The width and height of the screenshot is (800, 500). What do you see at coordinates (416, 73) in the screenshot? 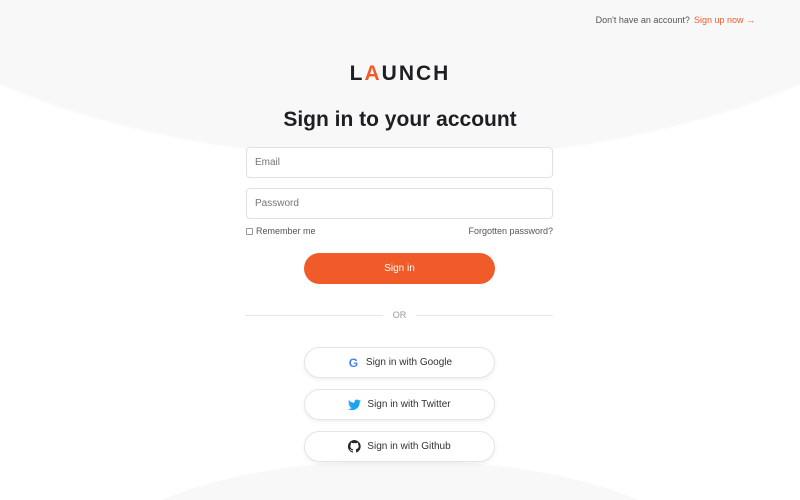
I see `logo-text: UNCH` at bounding box center [416, 73].